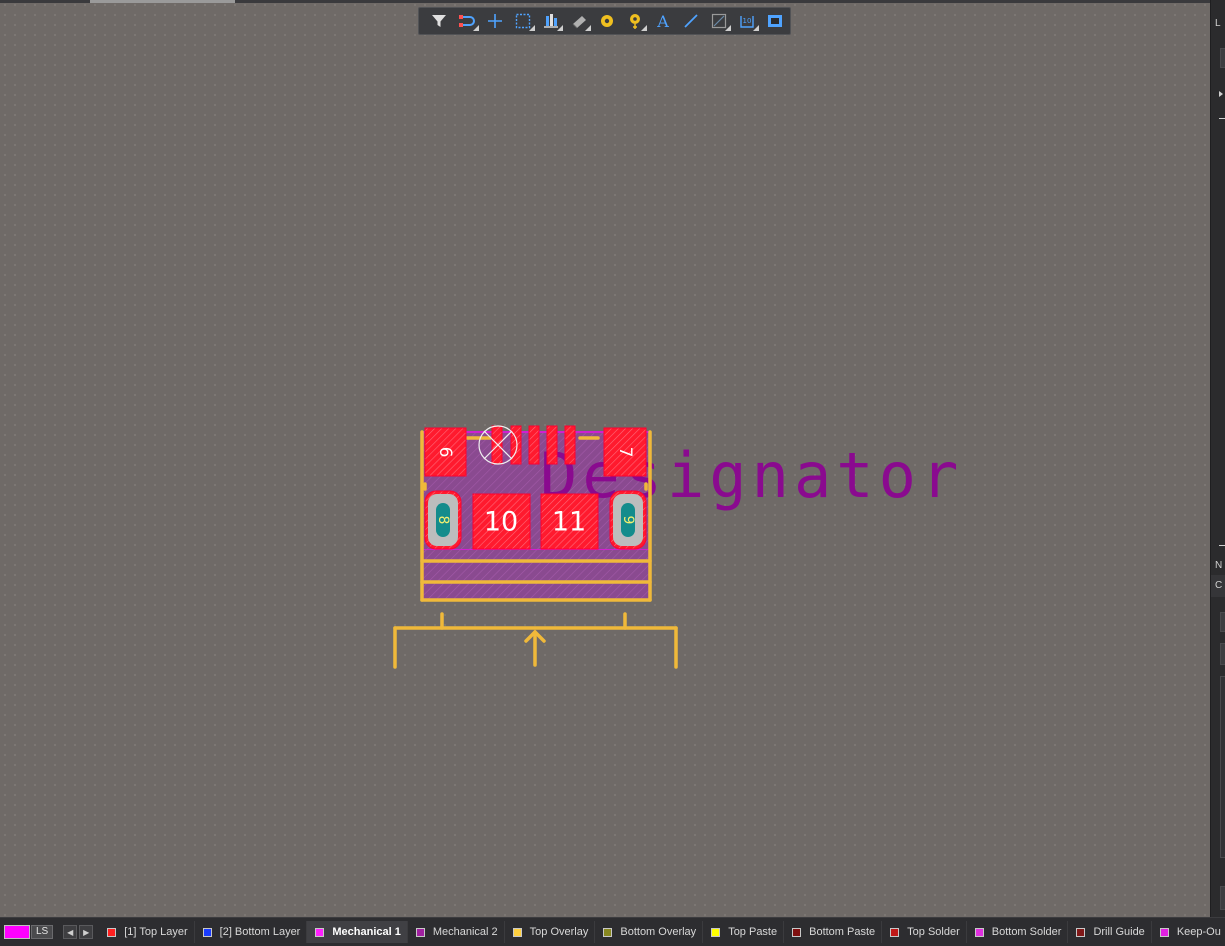  Describe the element at coordinates (467, 21) in the screenshot. I see `route-button` at that location.